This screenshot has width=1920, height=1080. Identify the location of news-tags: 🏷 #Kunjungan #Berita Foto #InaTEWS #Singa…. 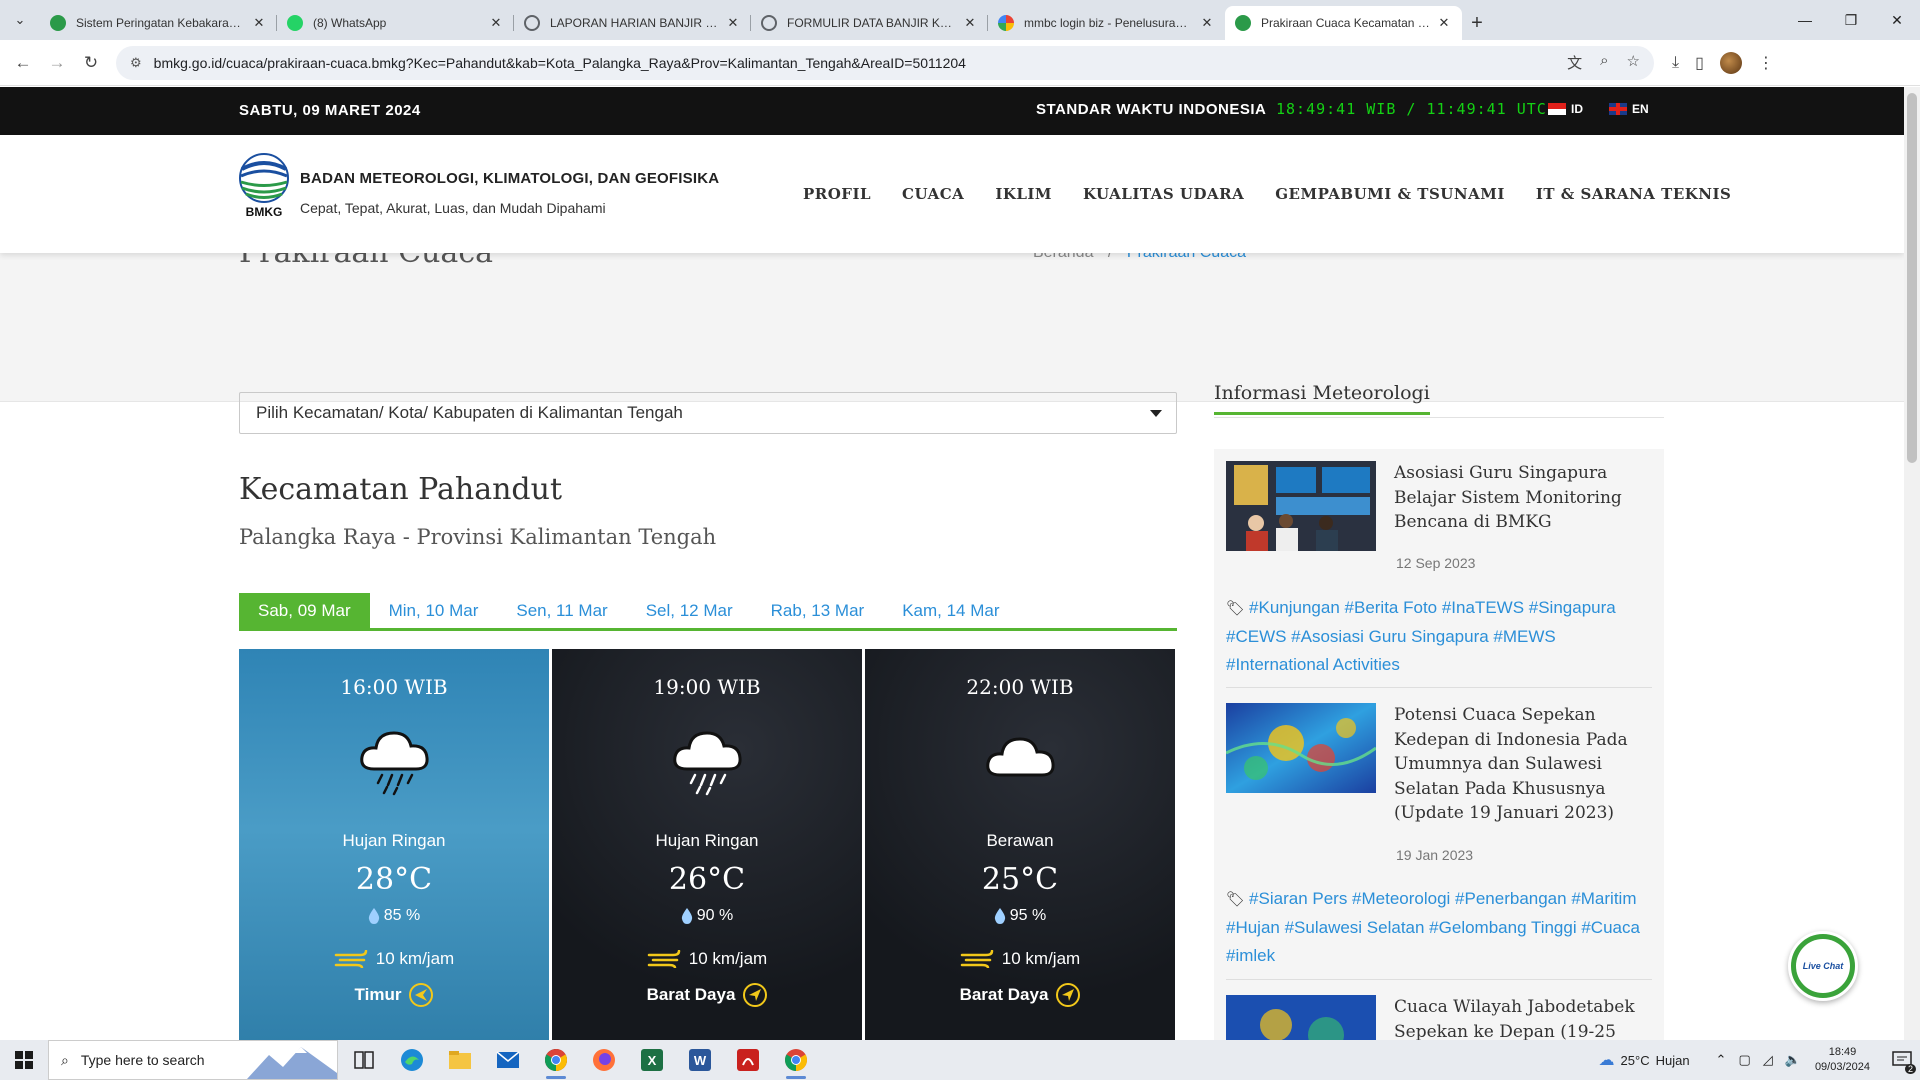
(1436, 636).